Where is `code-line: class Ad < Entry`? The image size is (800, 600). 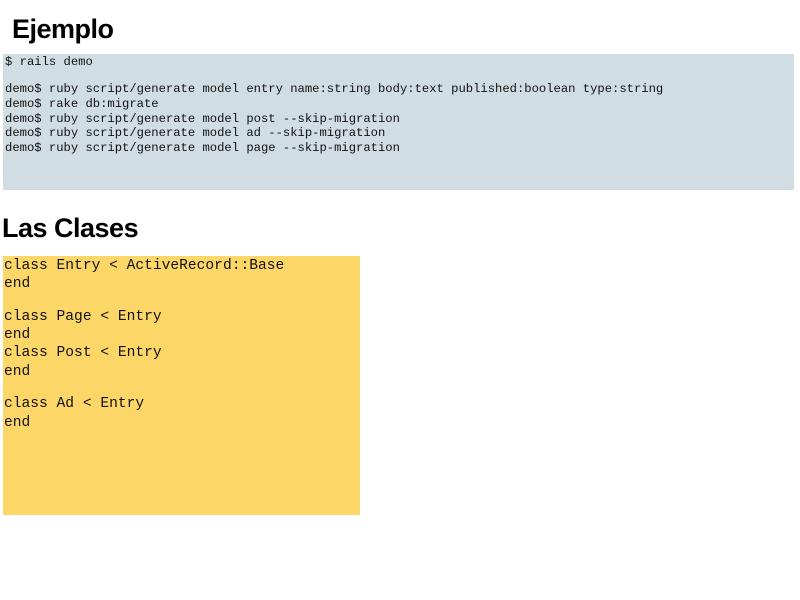
code-line: class Ad < Entry is located at coordinates (74, 404).